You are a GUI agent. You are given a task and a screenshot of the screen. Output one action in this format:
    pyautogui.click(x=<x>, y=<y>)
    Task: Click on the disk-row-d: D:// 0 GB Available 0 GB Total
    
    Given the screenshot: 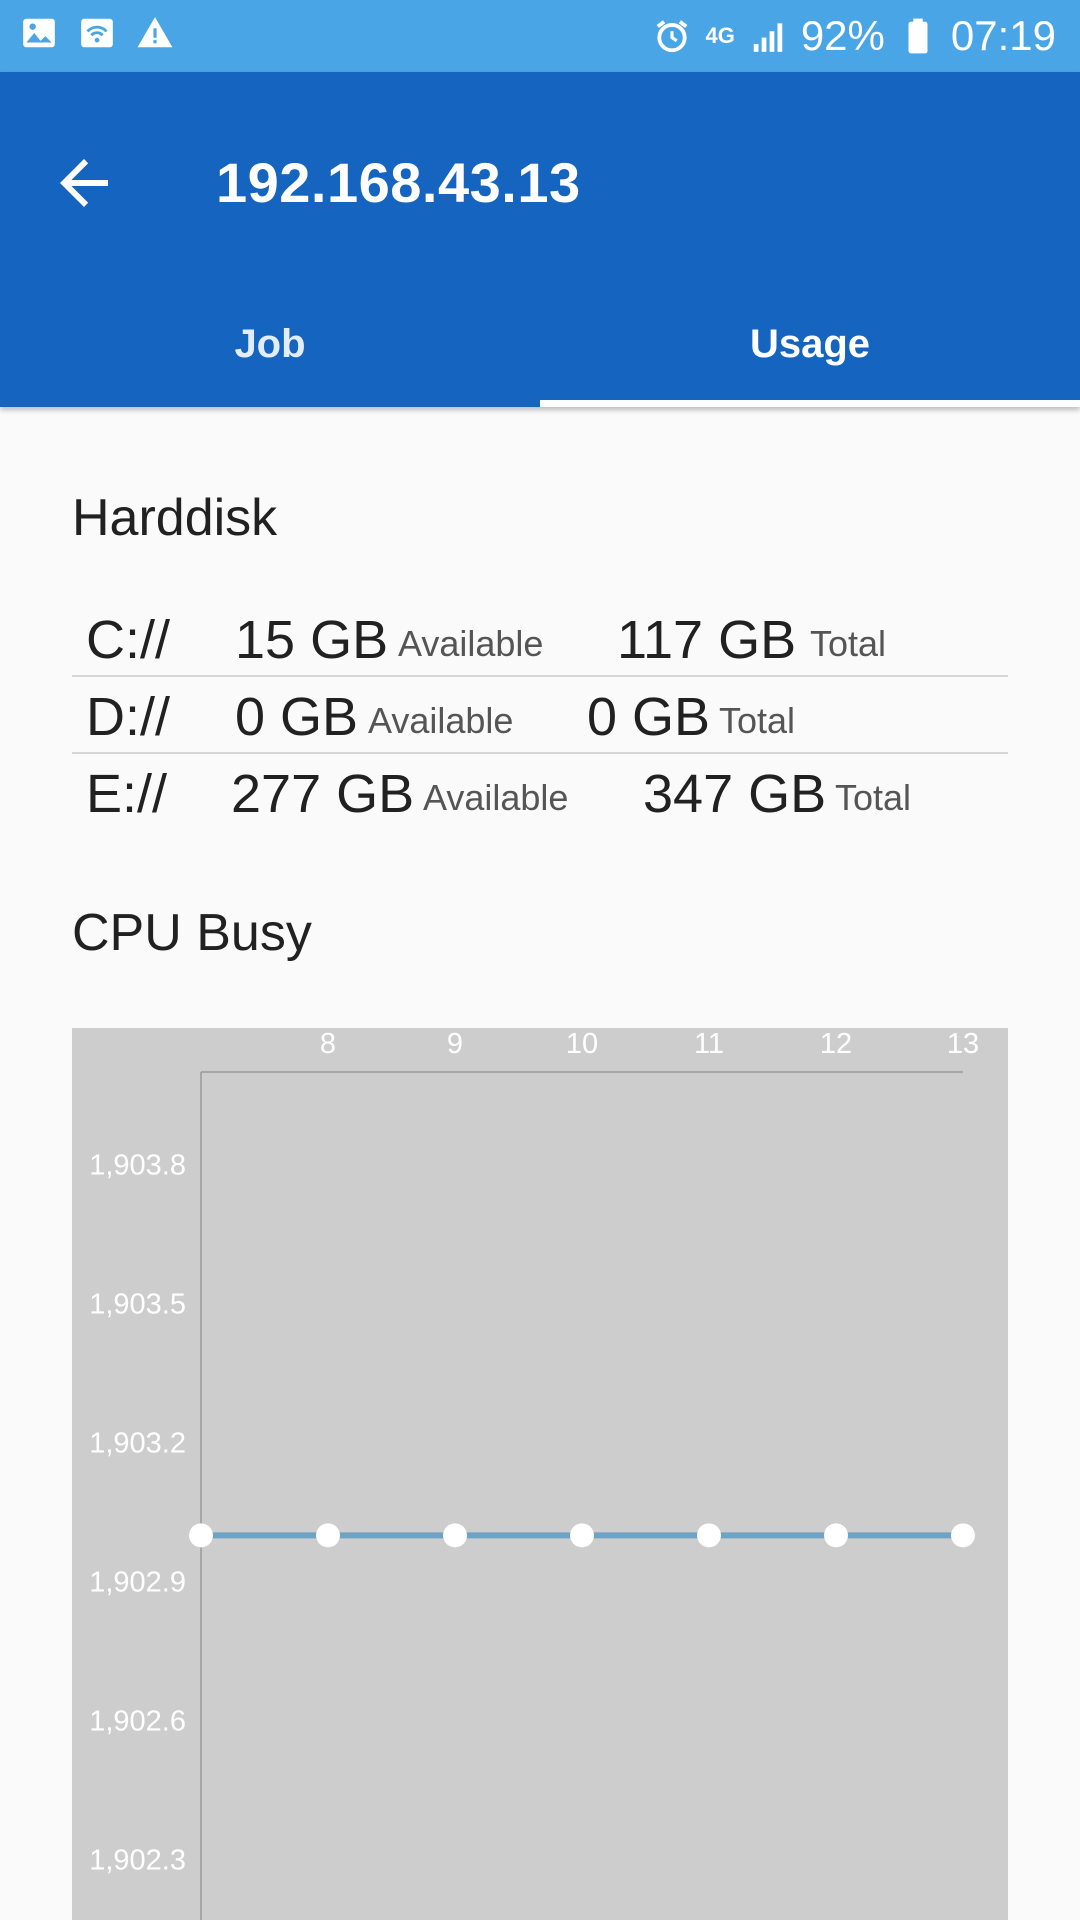 What is the action you would take?
    pyautogui.click(x=540, y=715)
    